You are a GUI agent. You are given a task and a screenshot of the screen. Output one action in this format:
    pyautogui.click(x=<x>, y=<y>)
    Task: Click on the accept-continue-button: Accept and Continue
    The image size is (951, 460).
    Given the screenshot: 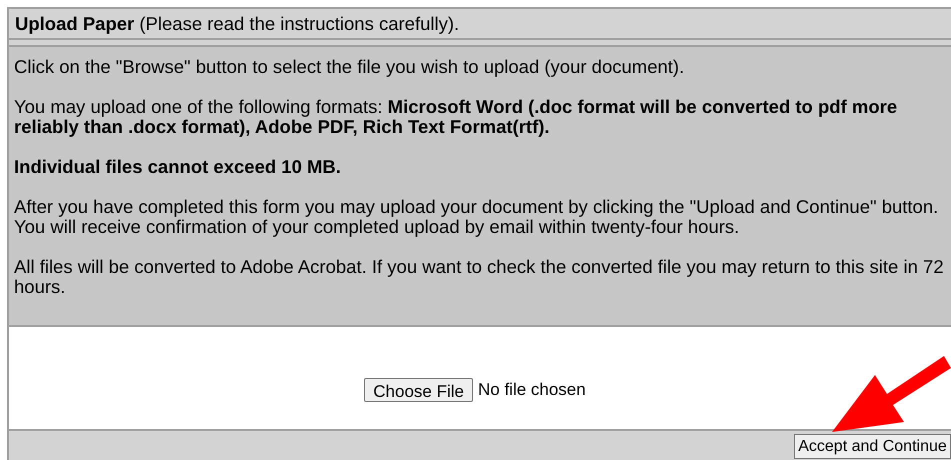 What is the action you would take?
    pyautogui.click(x=872, y=446)
    